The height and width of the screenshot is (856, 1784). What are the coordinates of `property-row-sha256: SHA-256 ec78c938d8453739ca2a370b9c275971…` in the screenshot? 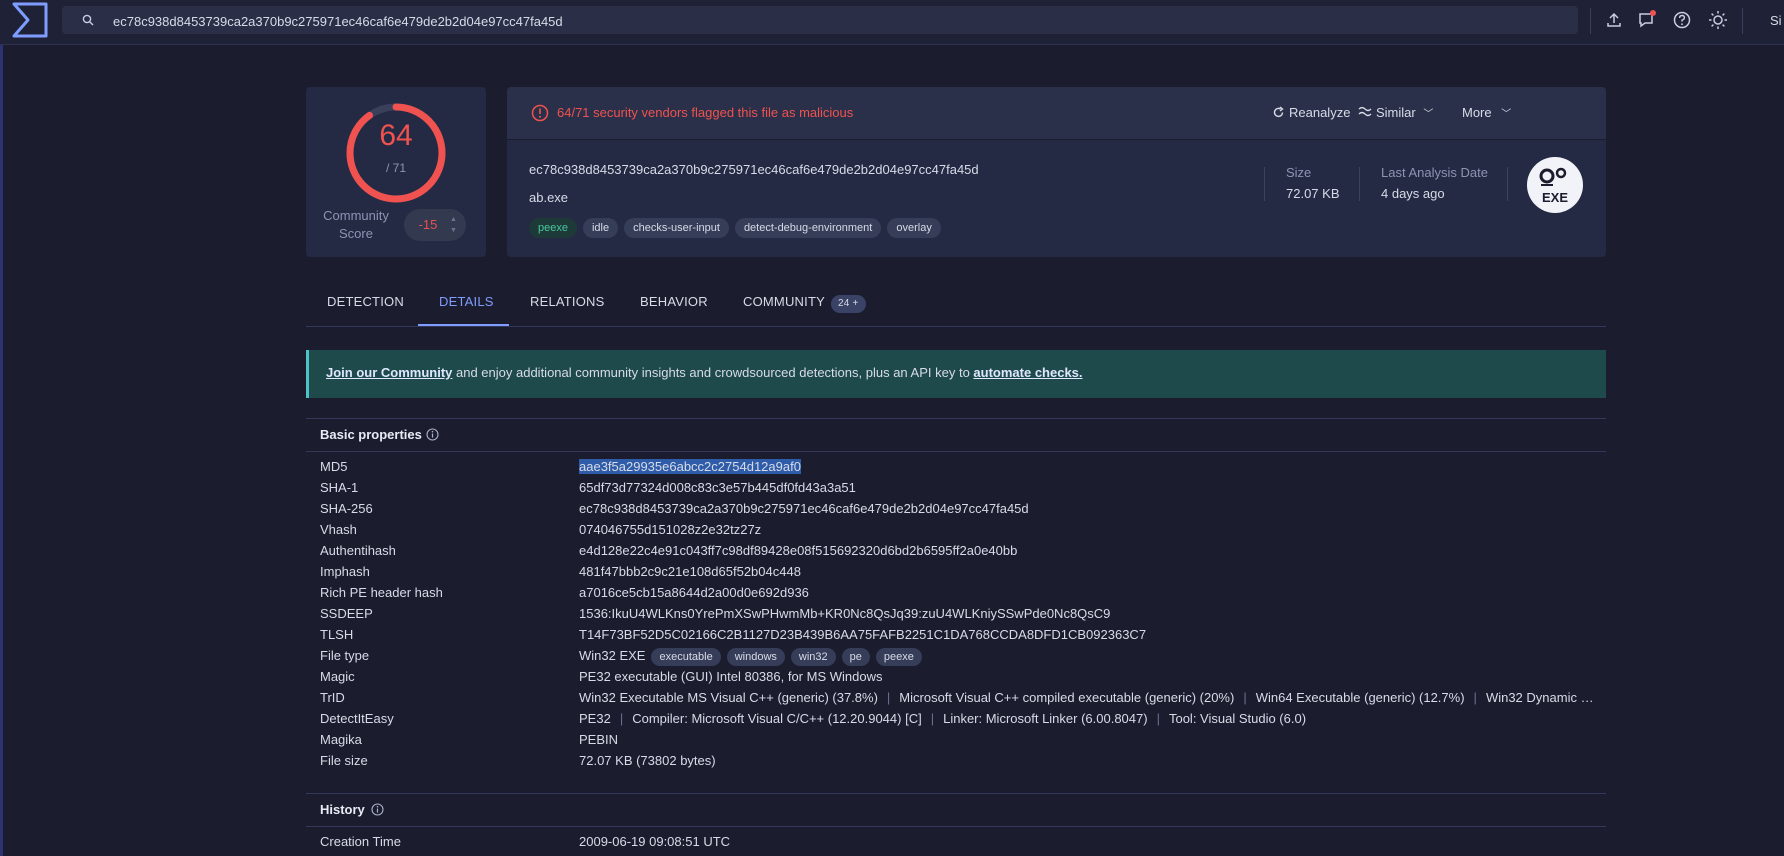 It's located at (956, 509).